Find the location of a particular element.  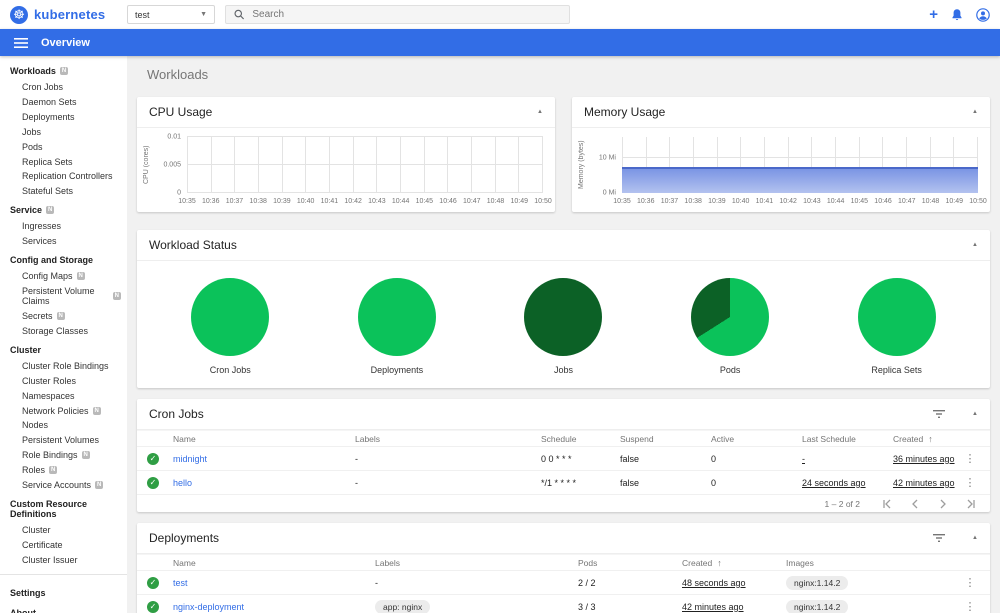

user-profile-icon is located at coordinates (983, 14).